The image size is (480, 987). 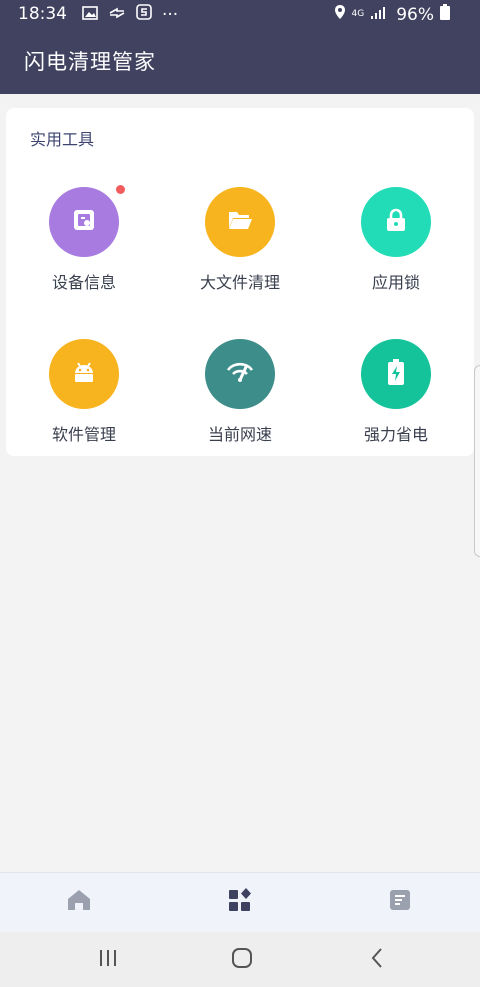 I want to click on overflow-dots: ···, so click(x=170, y=14).